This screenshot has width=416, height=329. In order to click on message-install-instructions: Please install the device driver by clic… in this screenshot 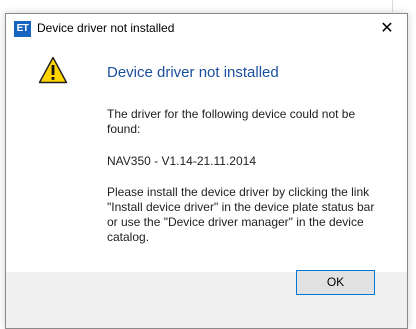, I will do `click(241, 214)`.